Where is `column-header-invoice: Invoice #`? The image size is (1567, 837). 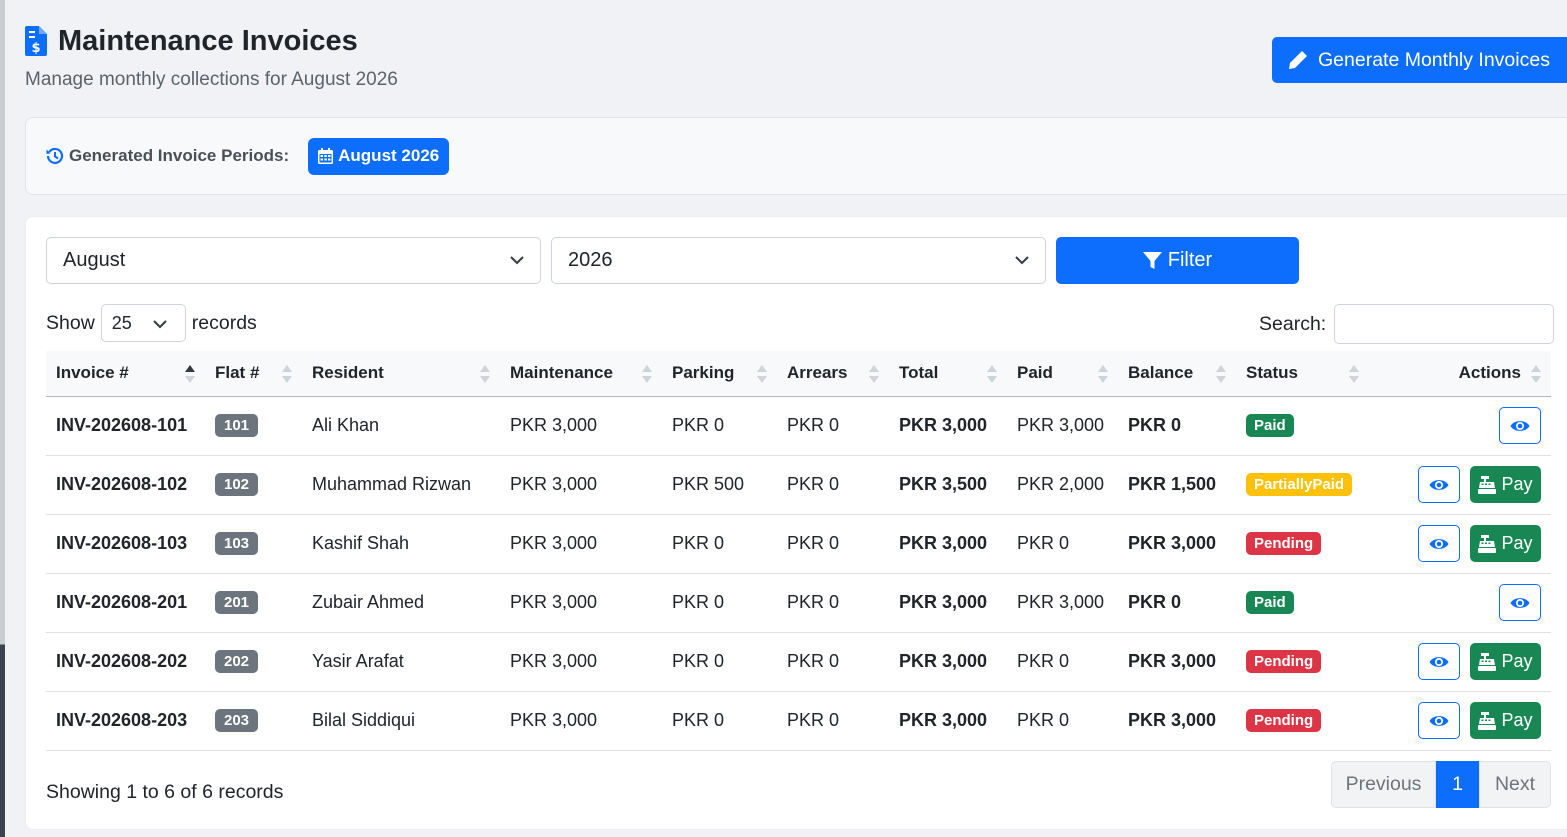 column-header-invoice: Invoice # is located at coordinates (125, 374).